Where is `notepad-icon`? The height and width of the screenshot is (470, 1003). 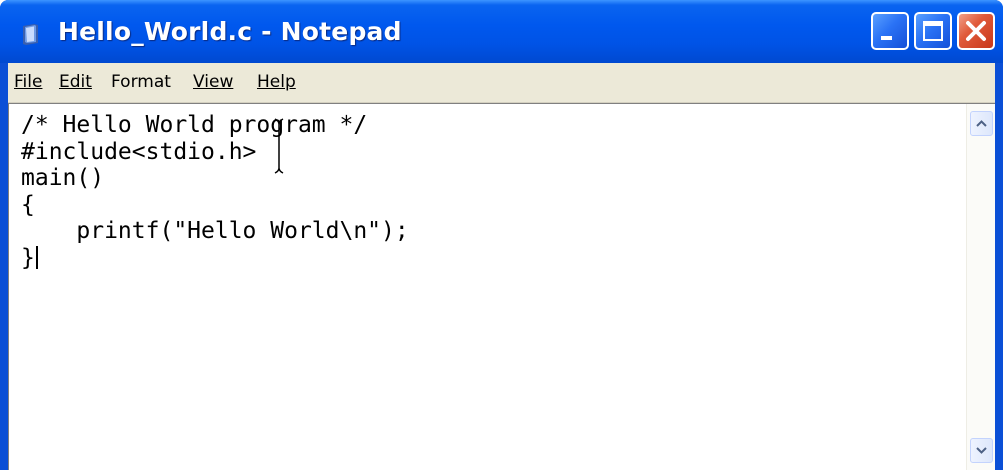 notepad-icon is located at coordinates (30, 34).